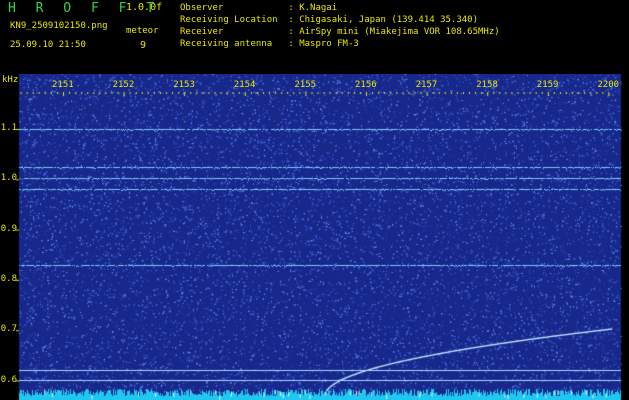 This screenshot has height=400, width=629. I want to click on app-version: 1.0.0f, so click(144, 7).